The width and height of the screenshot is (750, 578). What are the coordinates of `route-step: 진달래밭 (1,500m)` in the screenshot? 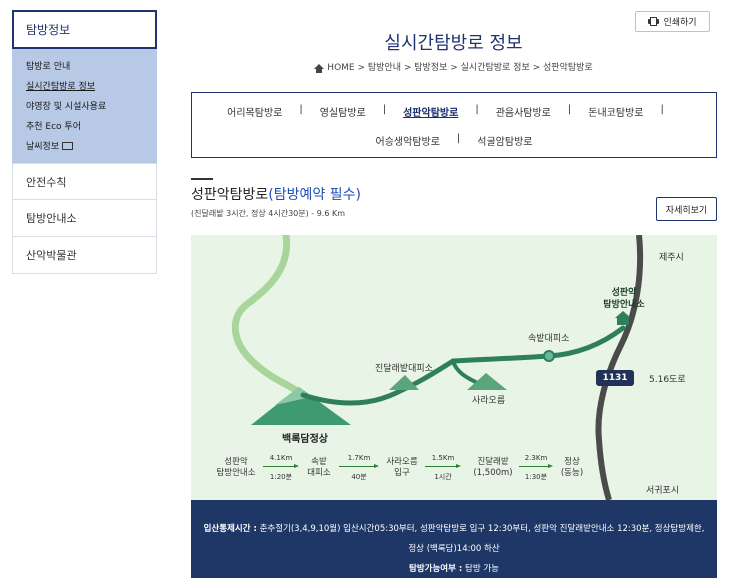 It's located at (493, 468).